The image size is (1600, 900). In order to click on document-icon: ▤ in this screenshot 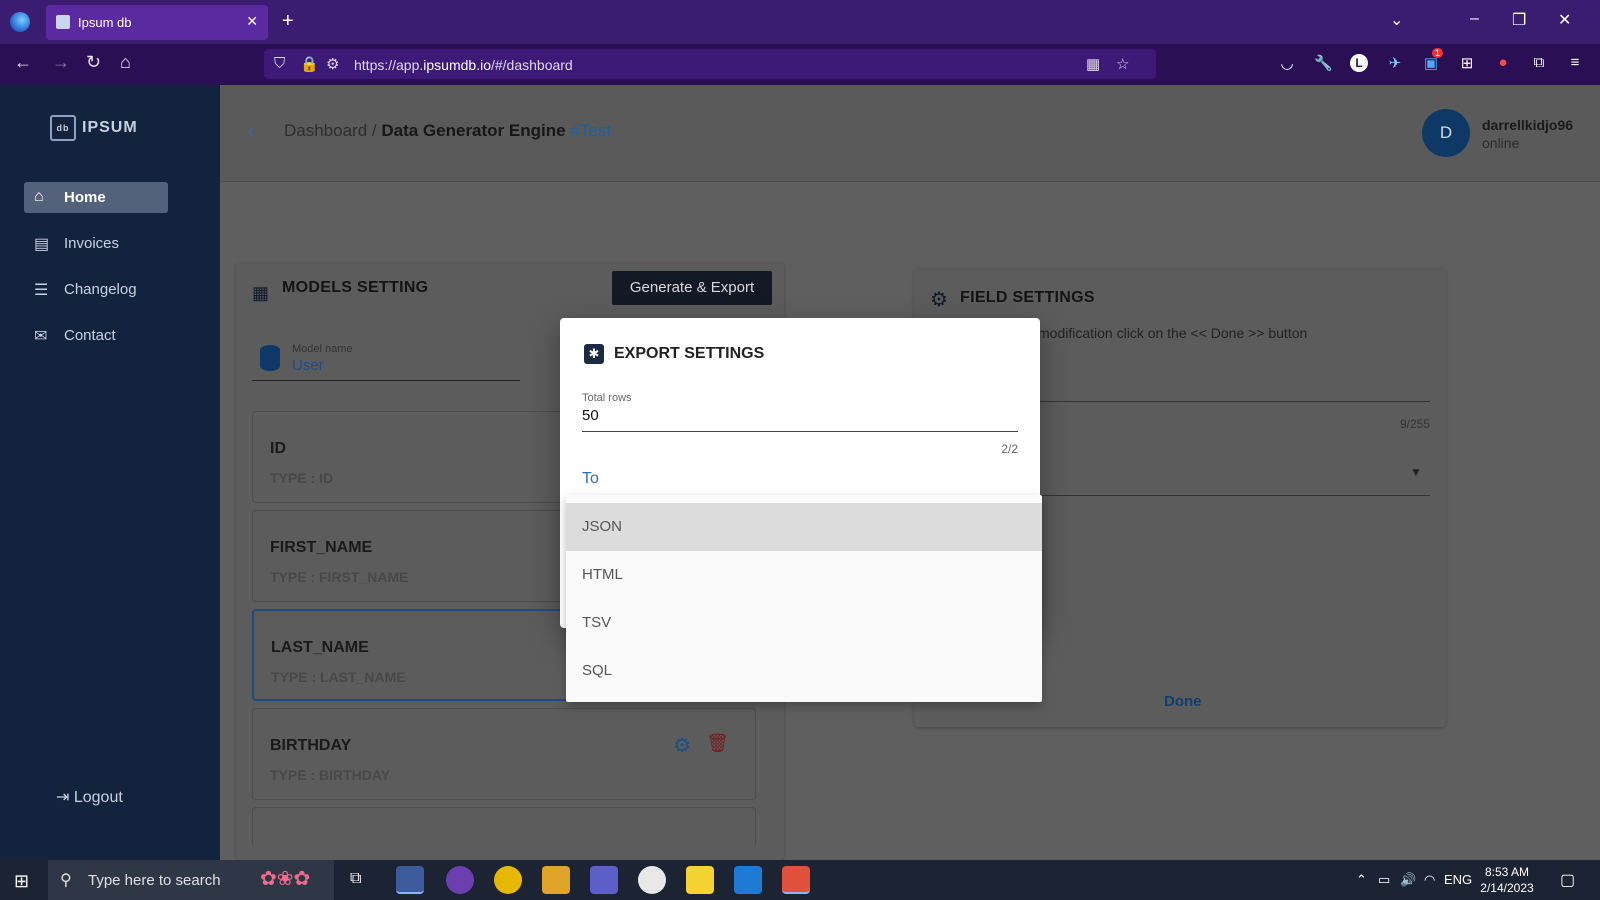, I will do `click(42, 244)`.